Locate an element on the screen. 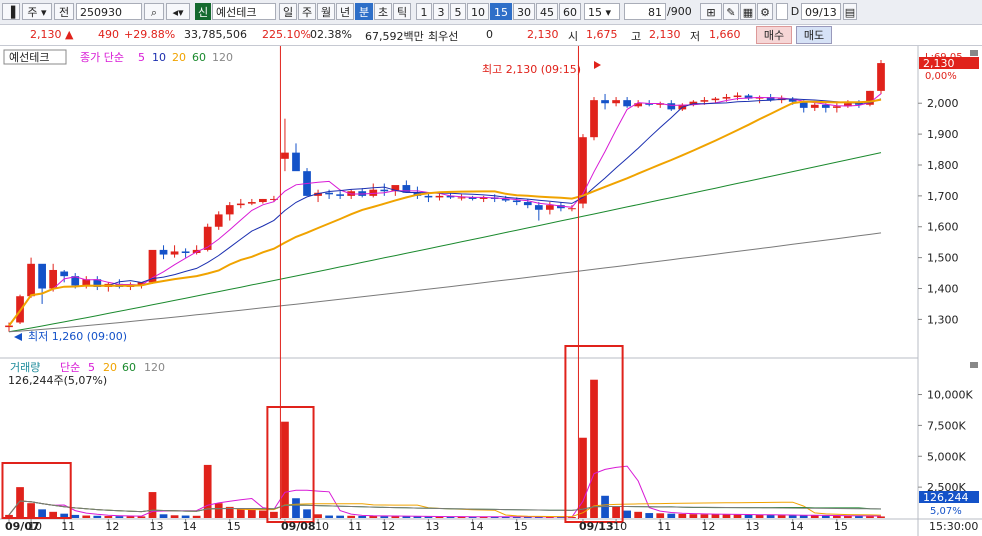 This screenshot has height=536, width=982. turnover-rate: 02.38% is located at coordinates (331, 34).